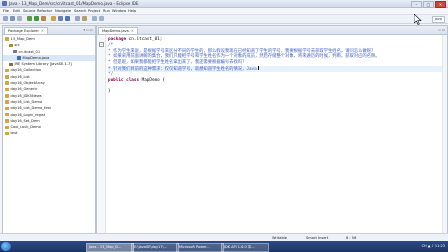 This screenshot has height=252, width=448. Describe the element at coordinates (53, 18) in the screenshot. I see `new-project-icon` at that location.